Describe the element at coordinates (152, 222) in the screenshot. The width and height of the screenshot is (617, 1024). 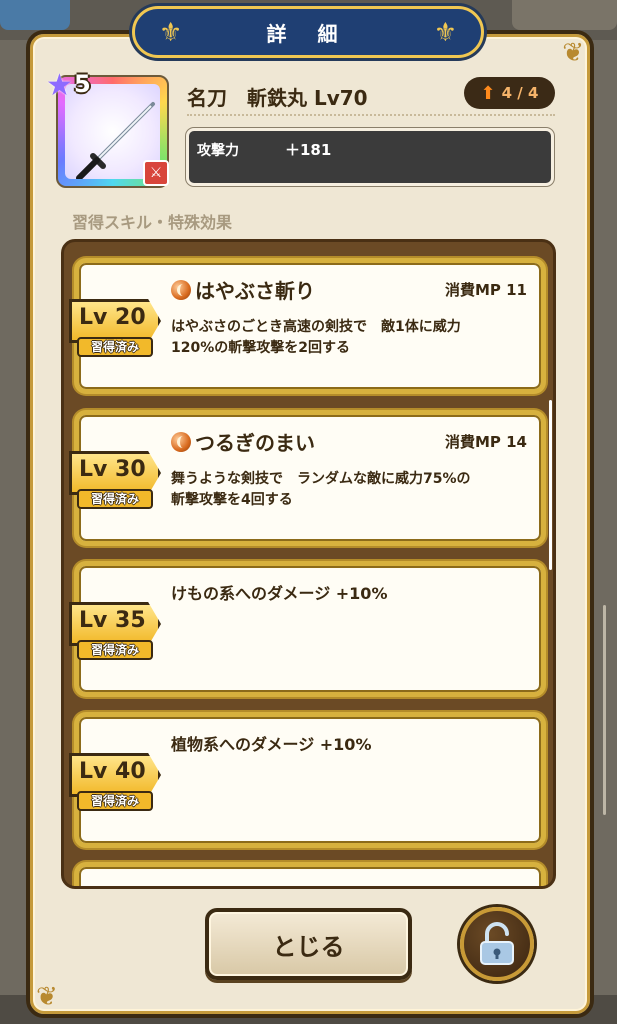
I see `section-title: 習得スキル・特殊効果` at that location.